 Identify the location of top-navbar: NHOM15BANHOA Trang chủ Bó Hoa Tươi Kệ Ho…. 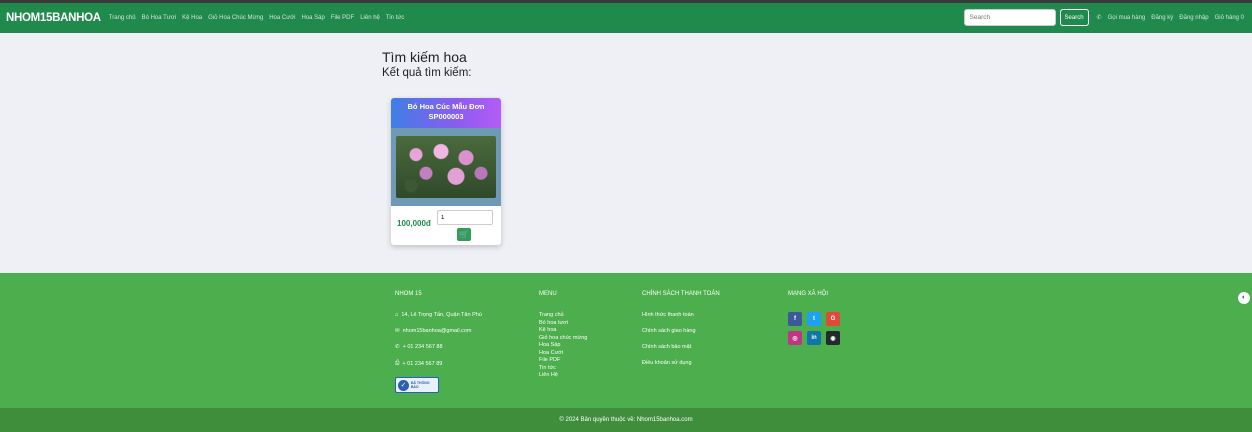
(626, 16).